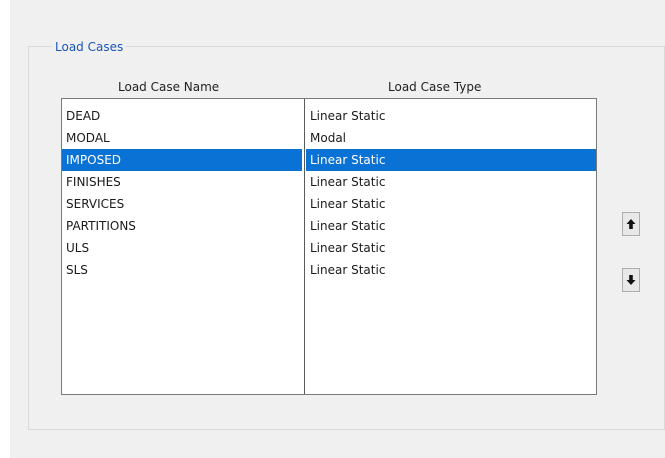  Describe the element at coordinates (182, 160) in the screenshot. I see `load-case-name-cell: IMPOSED` at that location.